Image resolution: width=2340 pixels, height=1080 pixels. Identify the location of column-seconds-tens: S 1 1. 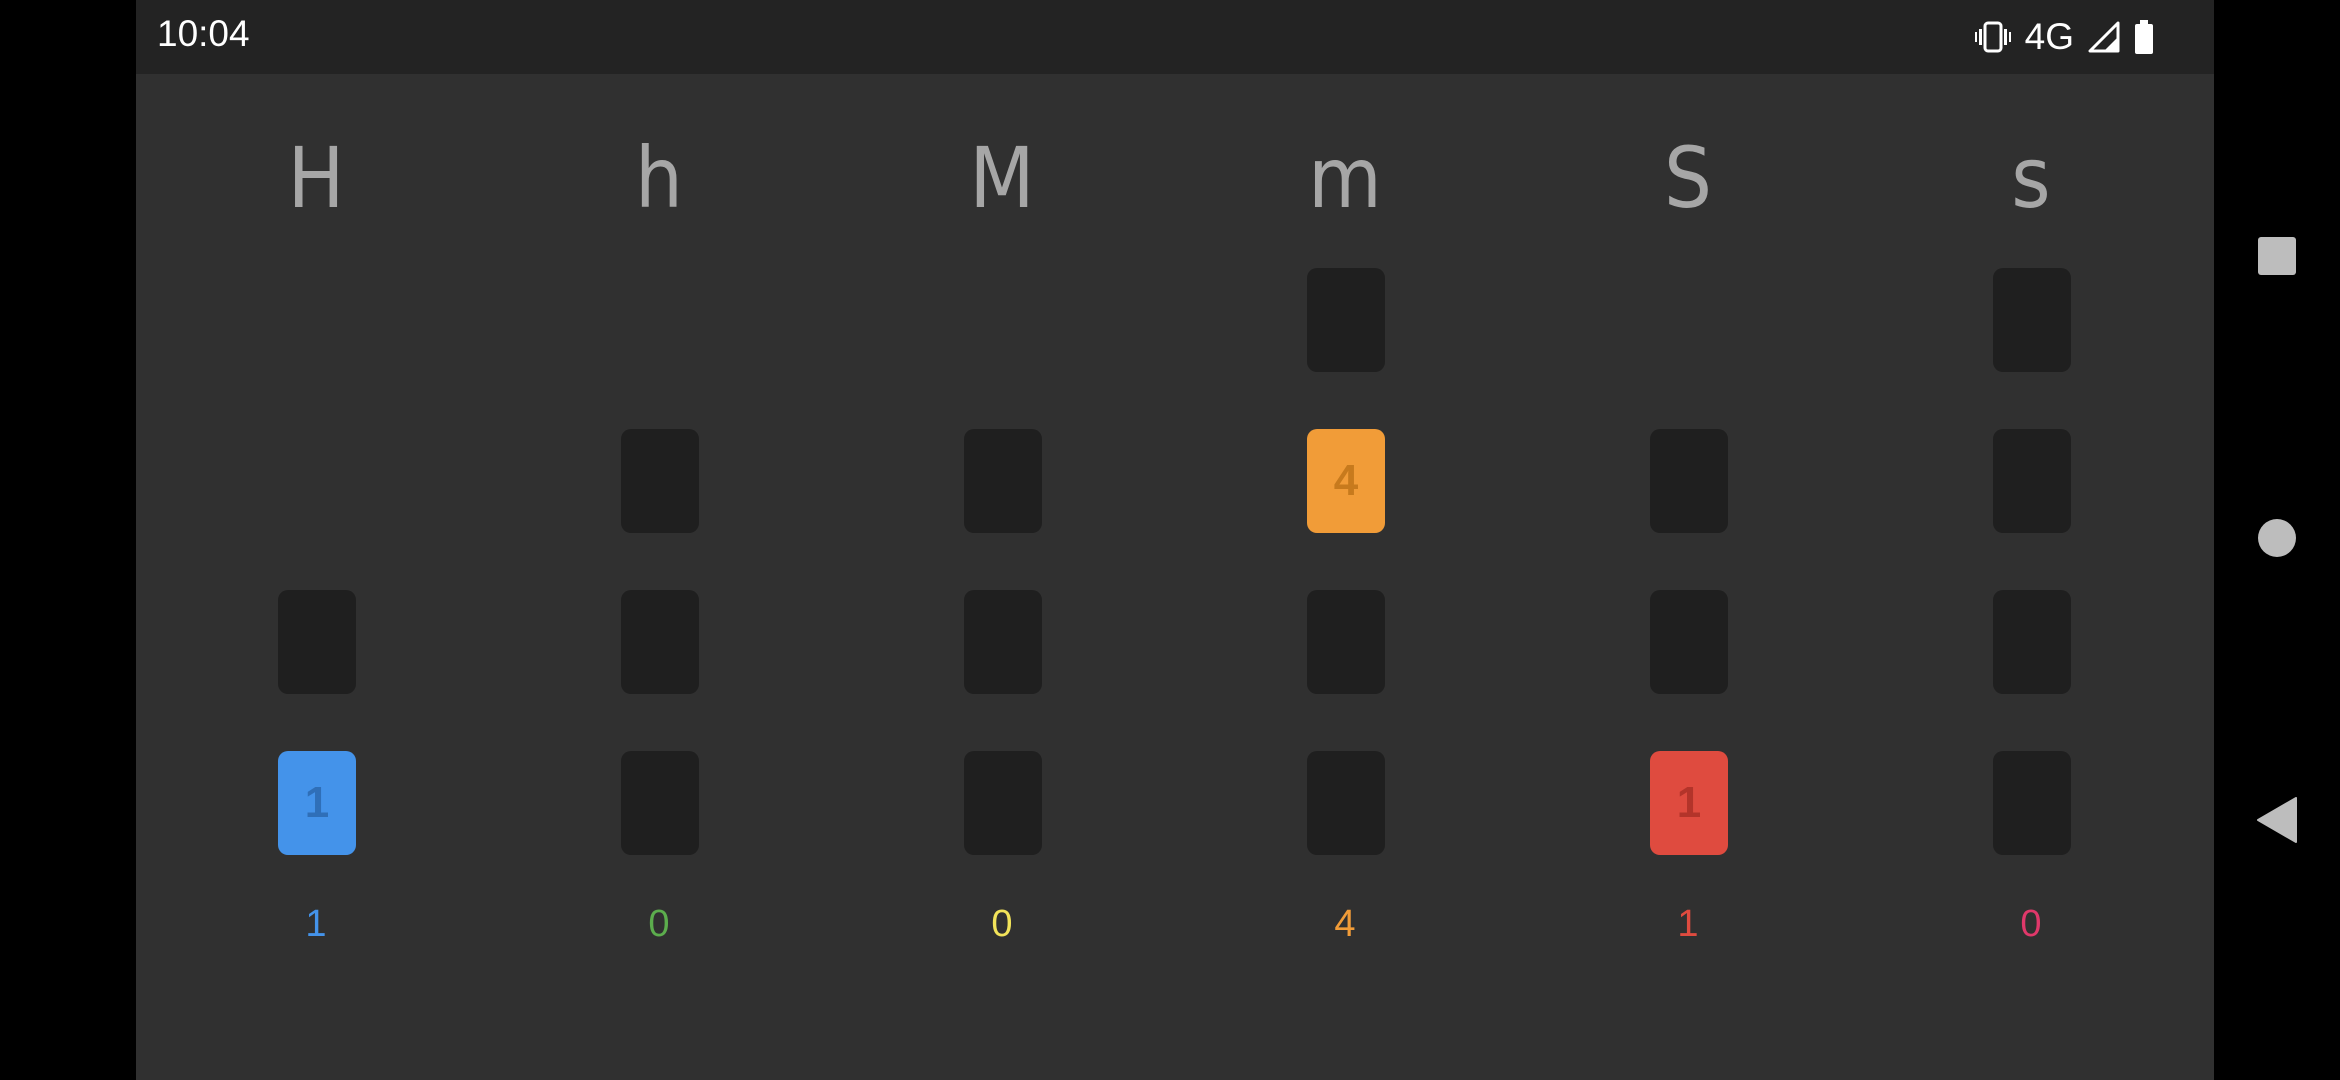
(1688, 540).